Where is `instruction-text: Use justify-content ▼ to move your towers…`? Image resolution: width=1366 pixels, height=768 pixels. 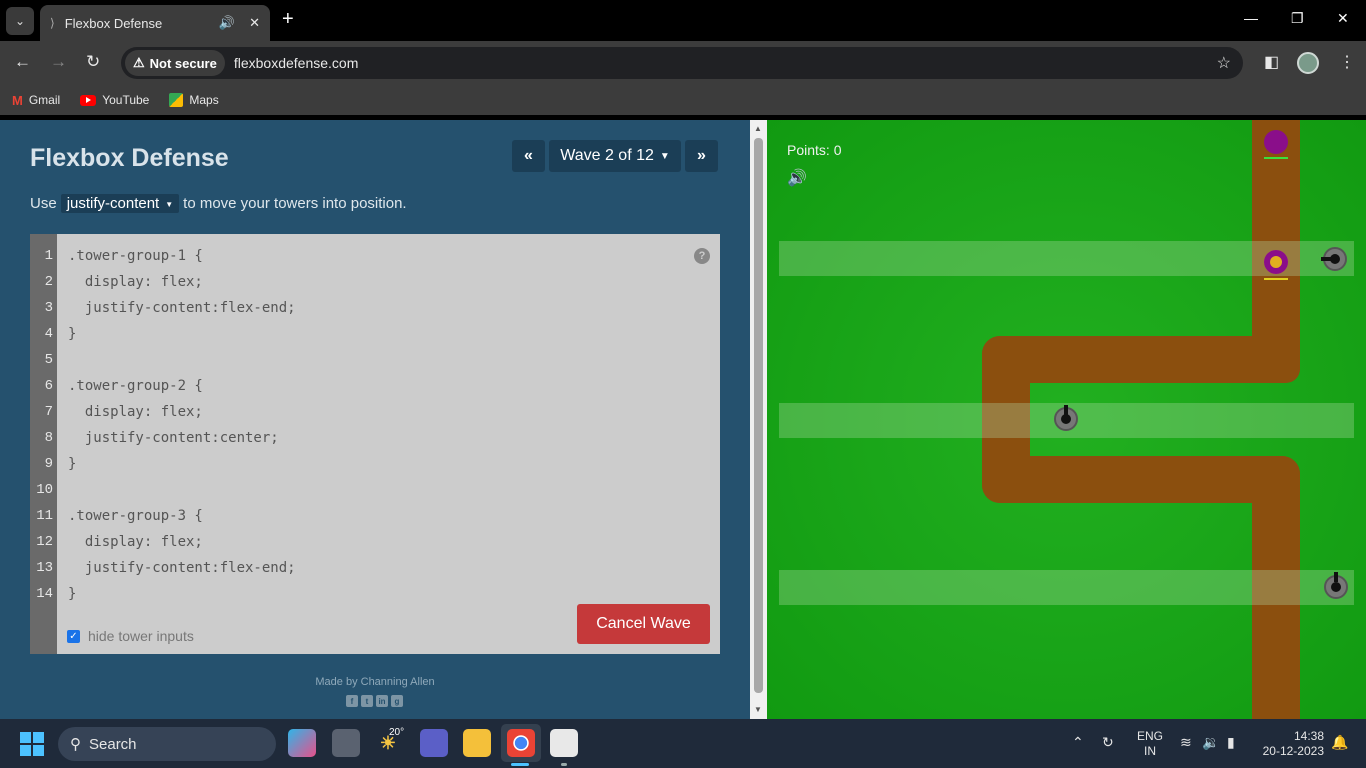 instruction-text: Use justify-content ▼ to move your towers… is located at coordinates (218, 203).